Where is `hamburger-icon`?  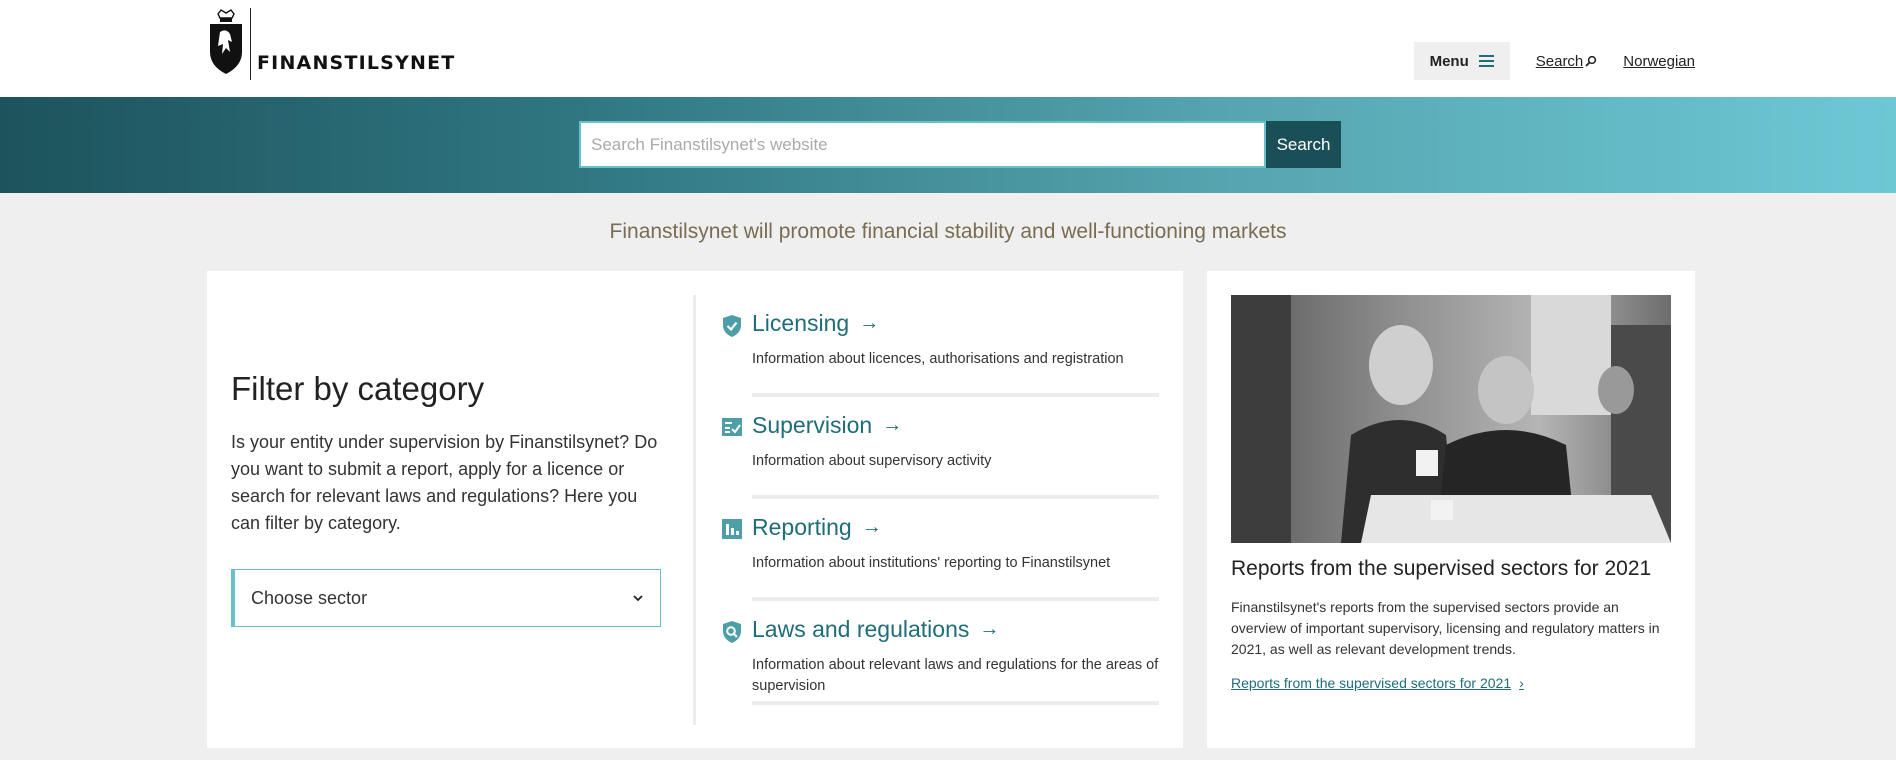
hamburger-icon is located at coordinates (1486, 61).